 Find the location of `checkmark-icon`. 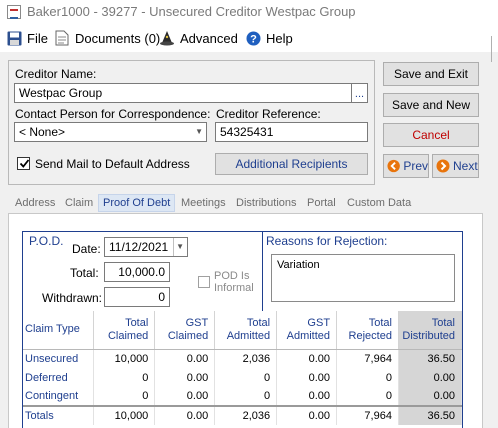

checkmark-icon is located at coordinates (24, 163).